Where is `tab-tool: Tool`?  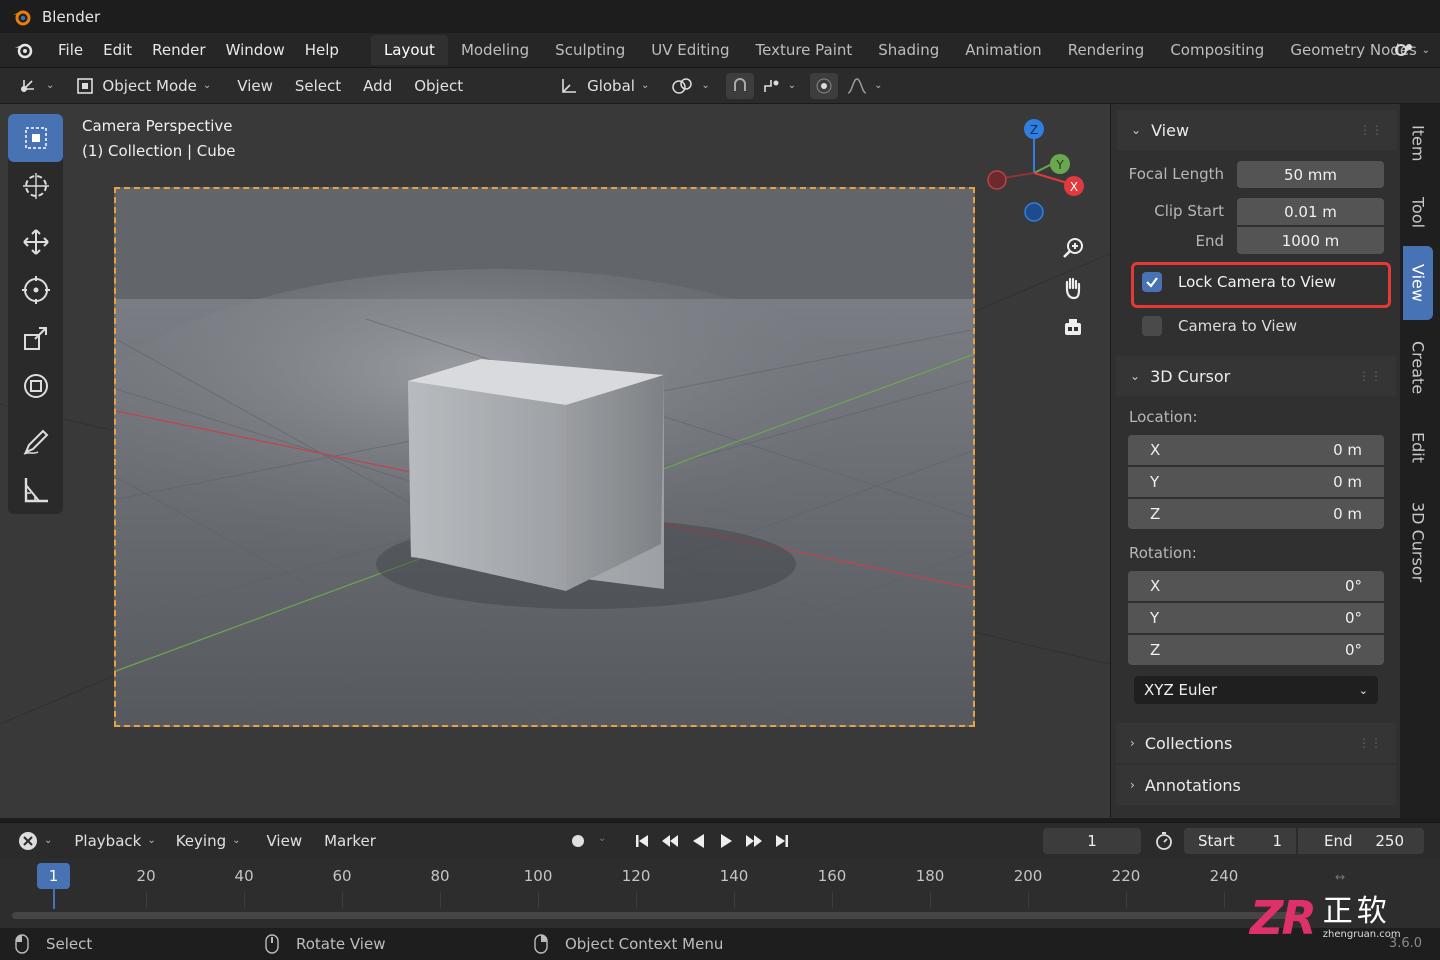 tab-tool: Tool is located at coordinates (1418, 213).